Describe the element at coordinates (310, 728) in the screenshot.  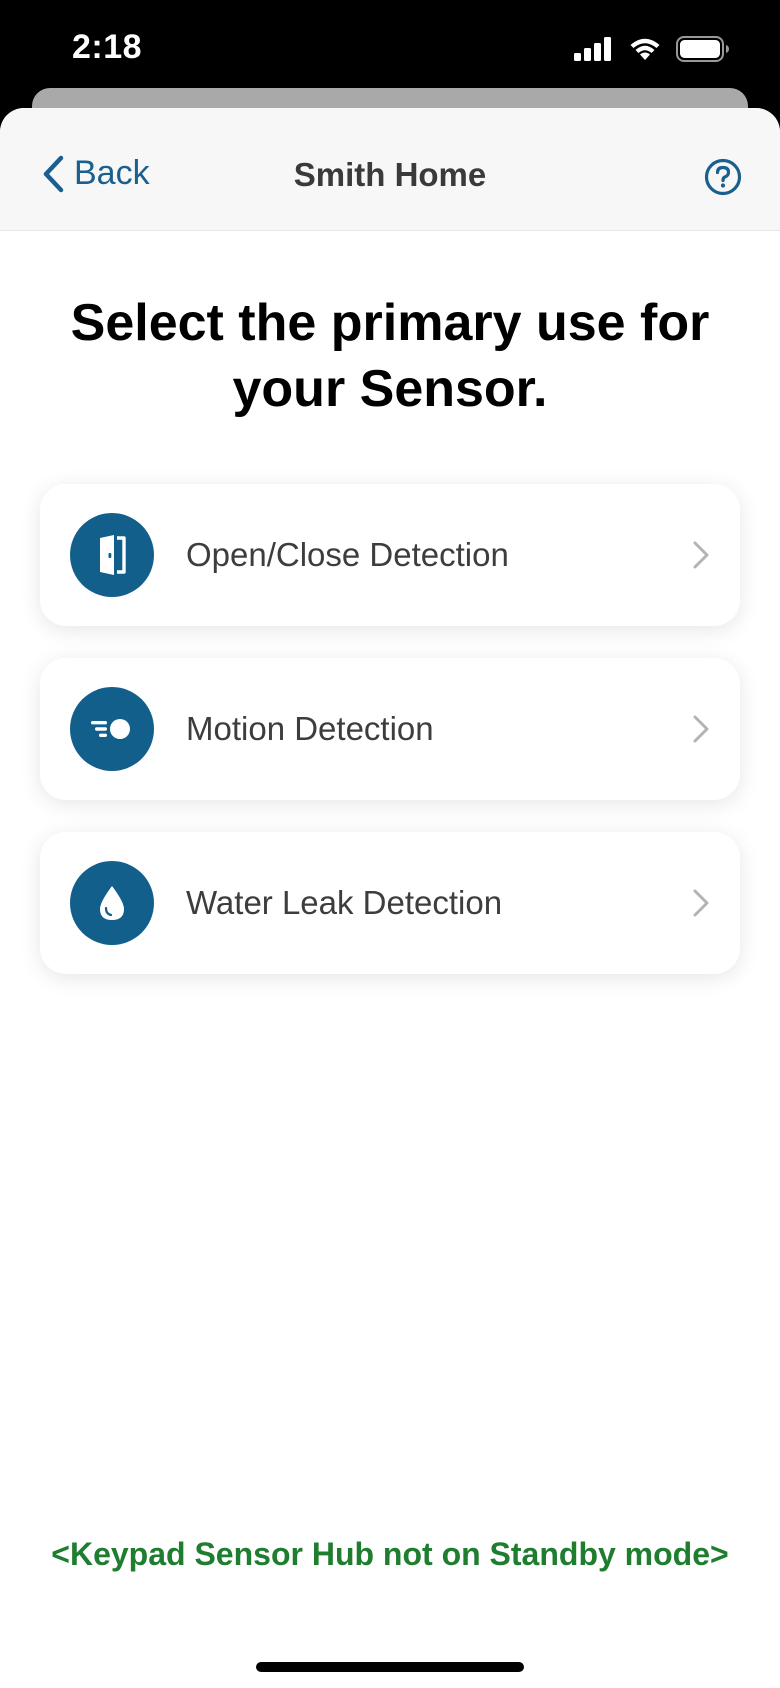
I see `option-label: Motion Detection` at that location.